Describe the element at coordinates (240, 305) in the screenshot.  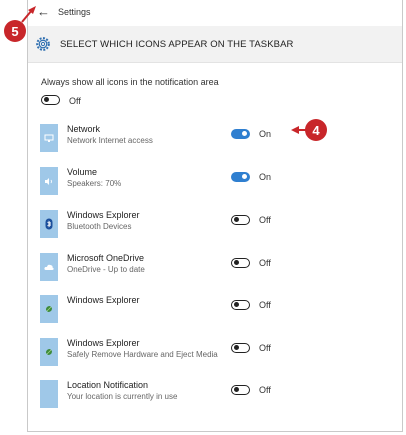
I see `windows-explorer-toggle` at that location.